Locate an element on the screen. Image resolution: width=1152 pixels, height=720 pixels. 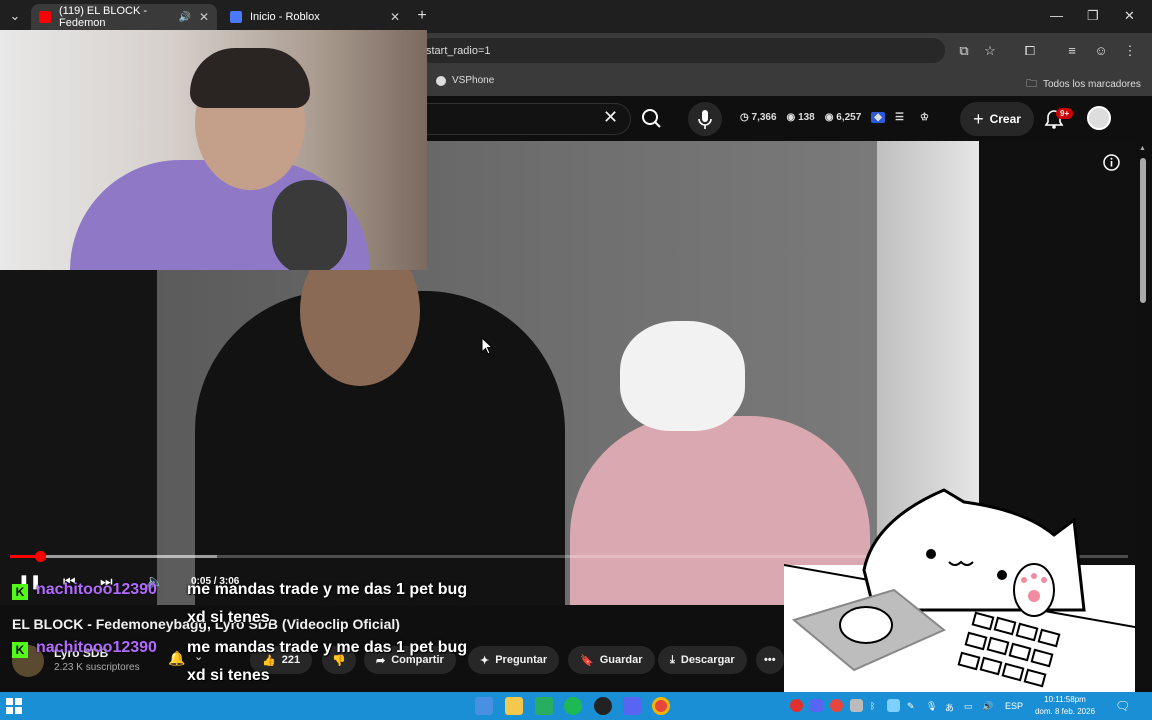
clock-icon: ◷ is located at coordinates (744, 117).